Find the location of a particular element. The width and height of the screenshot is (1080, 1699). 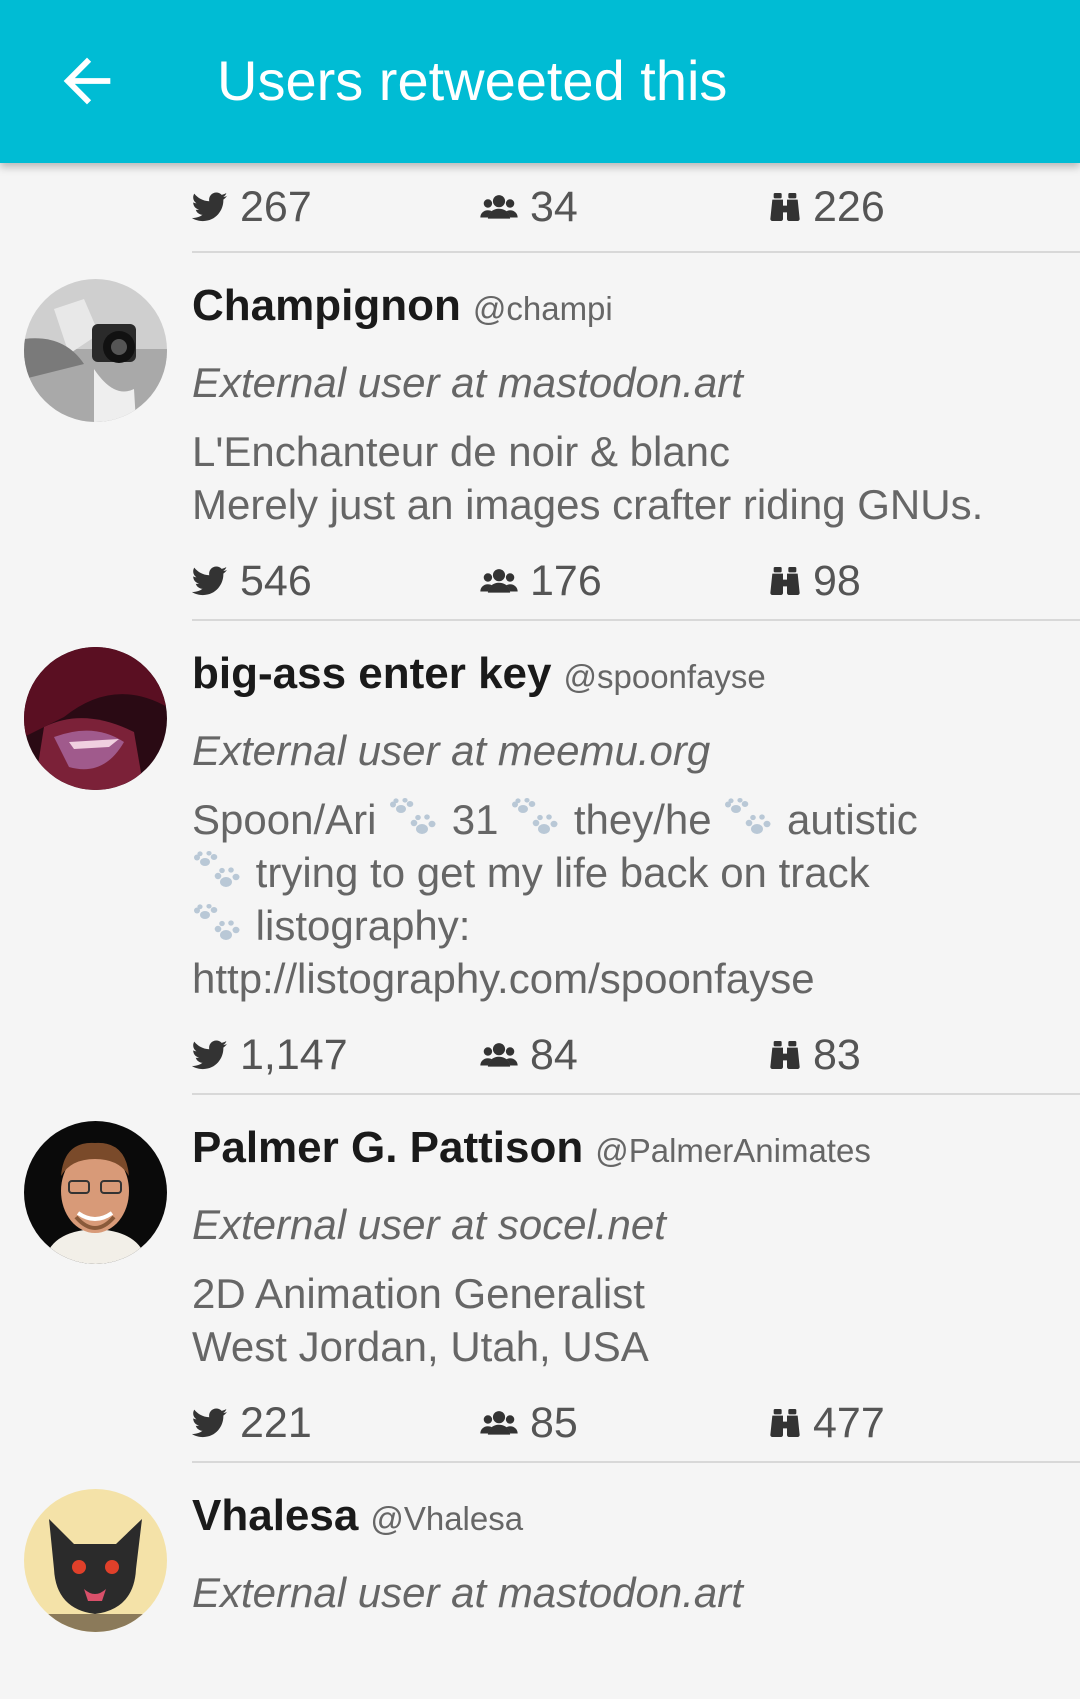

follower-count: 84 is located at coordinates (529, 1055).